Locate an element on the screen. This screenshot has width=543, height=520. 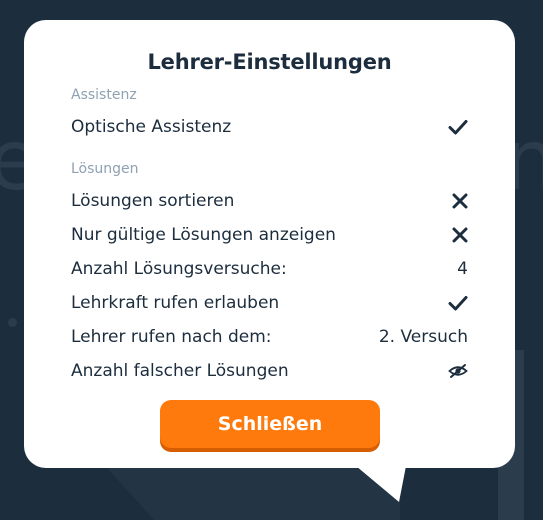
section-heading-loesungen: Lösungen is located at coordinates (105, 169).